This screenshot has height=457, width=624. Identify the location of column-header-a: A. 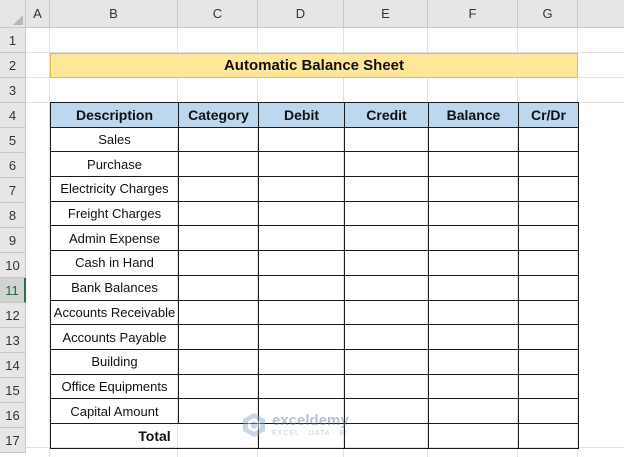
(38, 14).